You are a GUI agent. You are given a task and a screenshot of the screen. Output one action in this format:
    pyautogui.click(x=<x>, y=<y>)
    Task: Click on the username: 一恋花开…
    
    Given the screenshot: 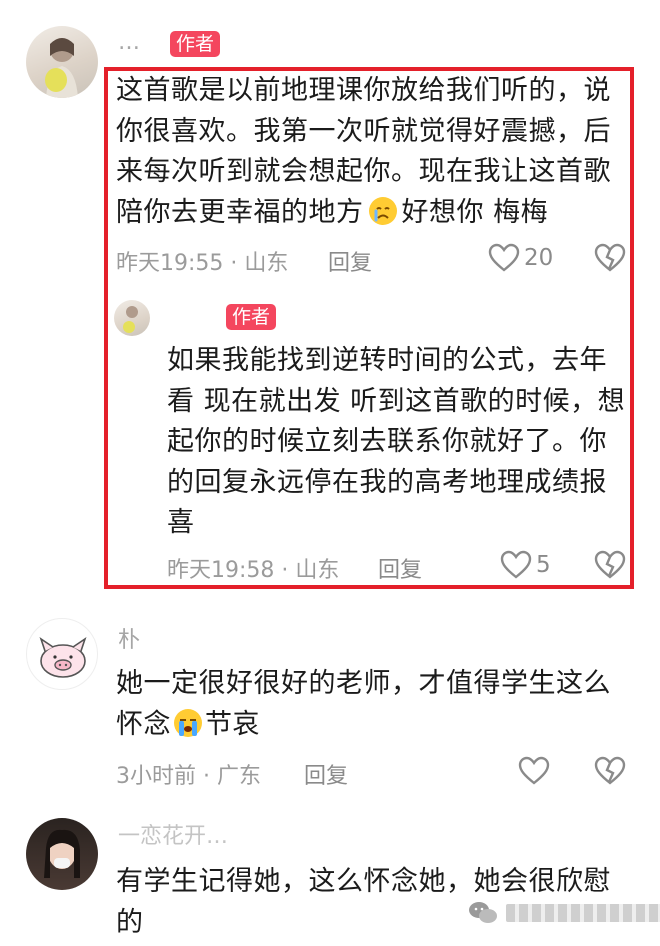 What is the action you would take?
    pyautogui.click(x=173, y=834)
    